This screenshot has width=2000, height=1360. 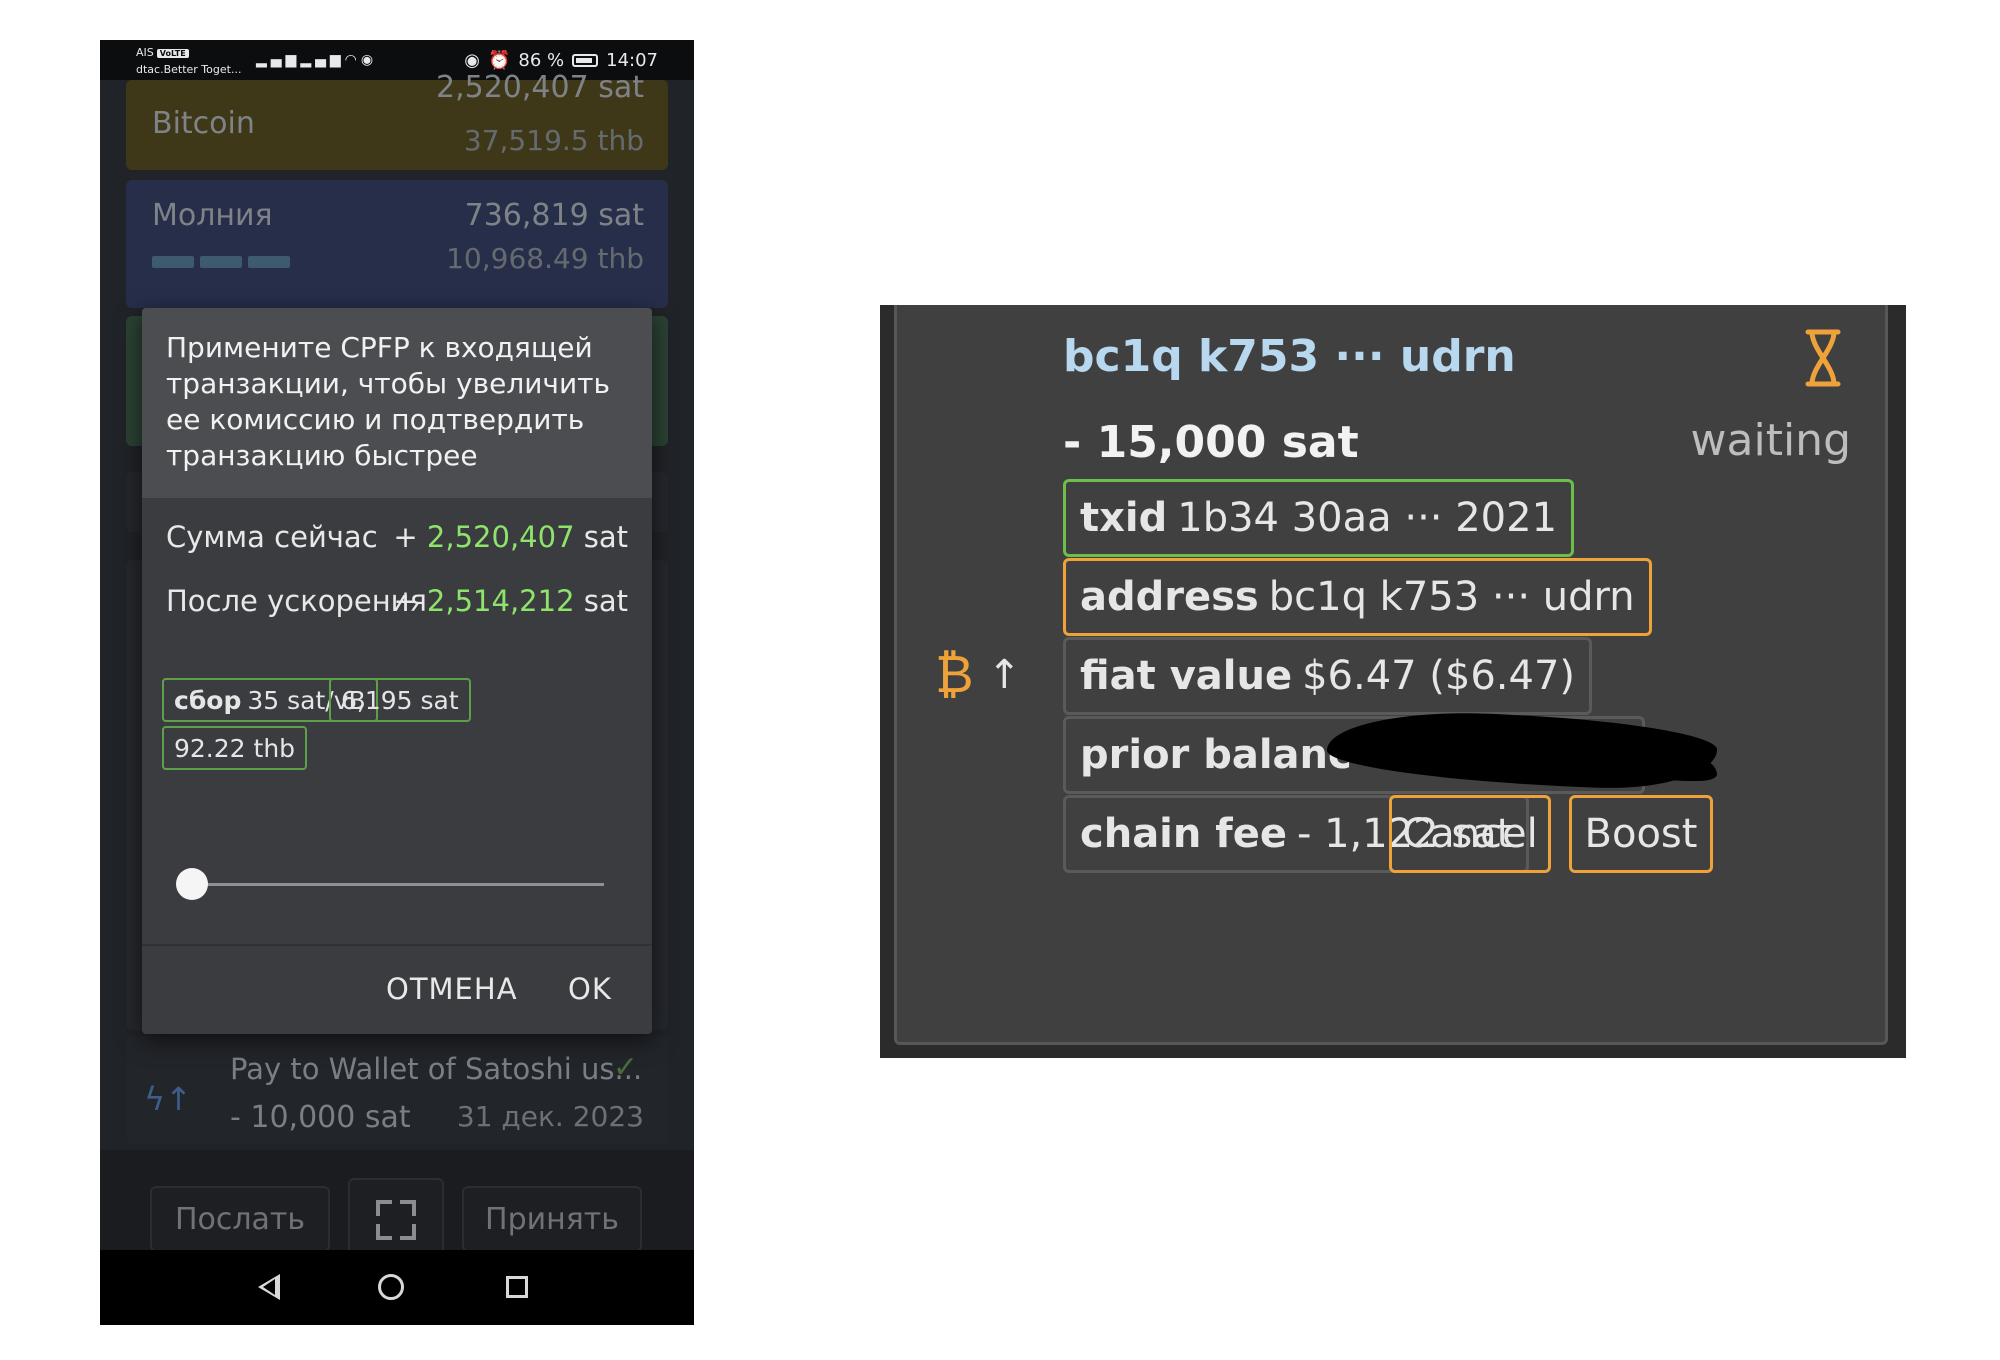 What do you see at coordinates (1641, 834) in the screenshot?
I see `boost-button: Boost` at bounding box center [1641, 834].